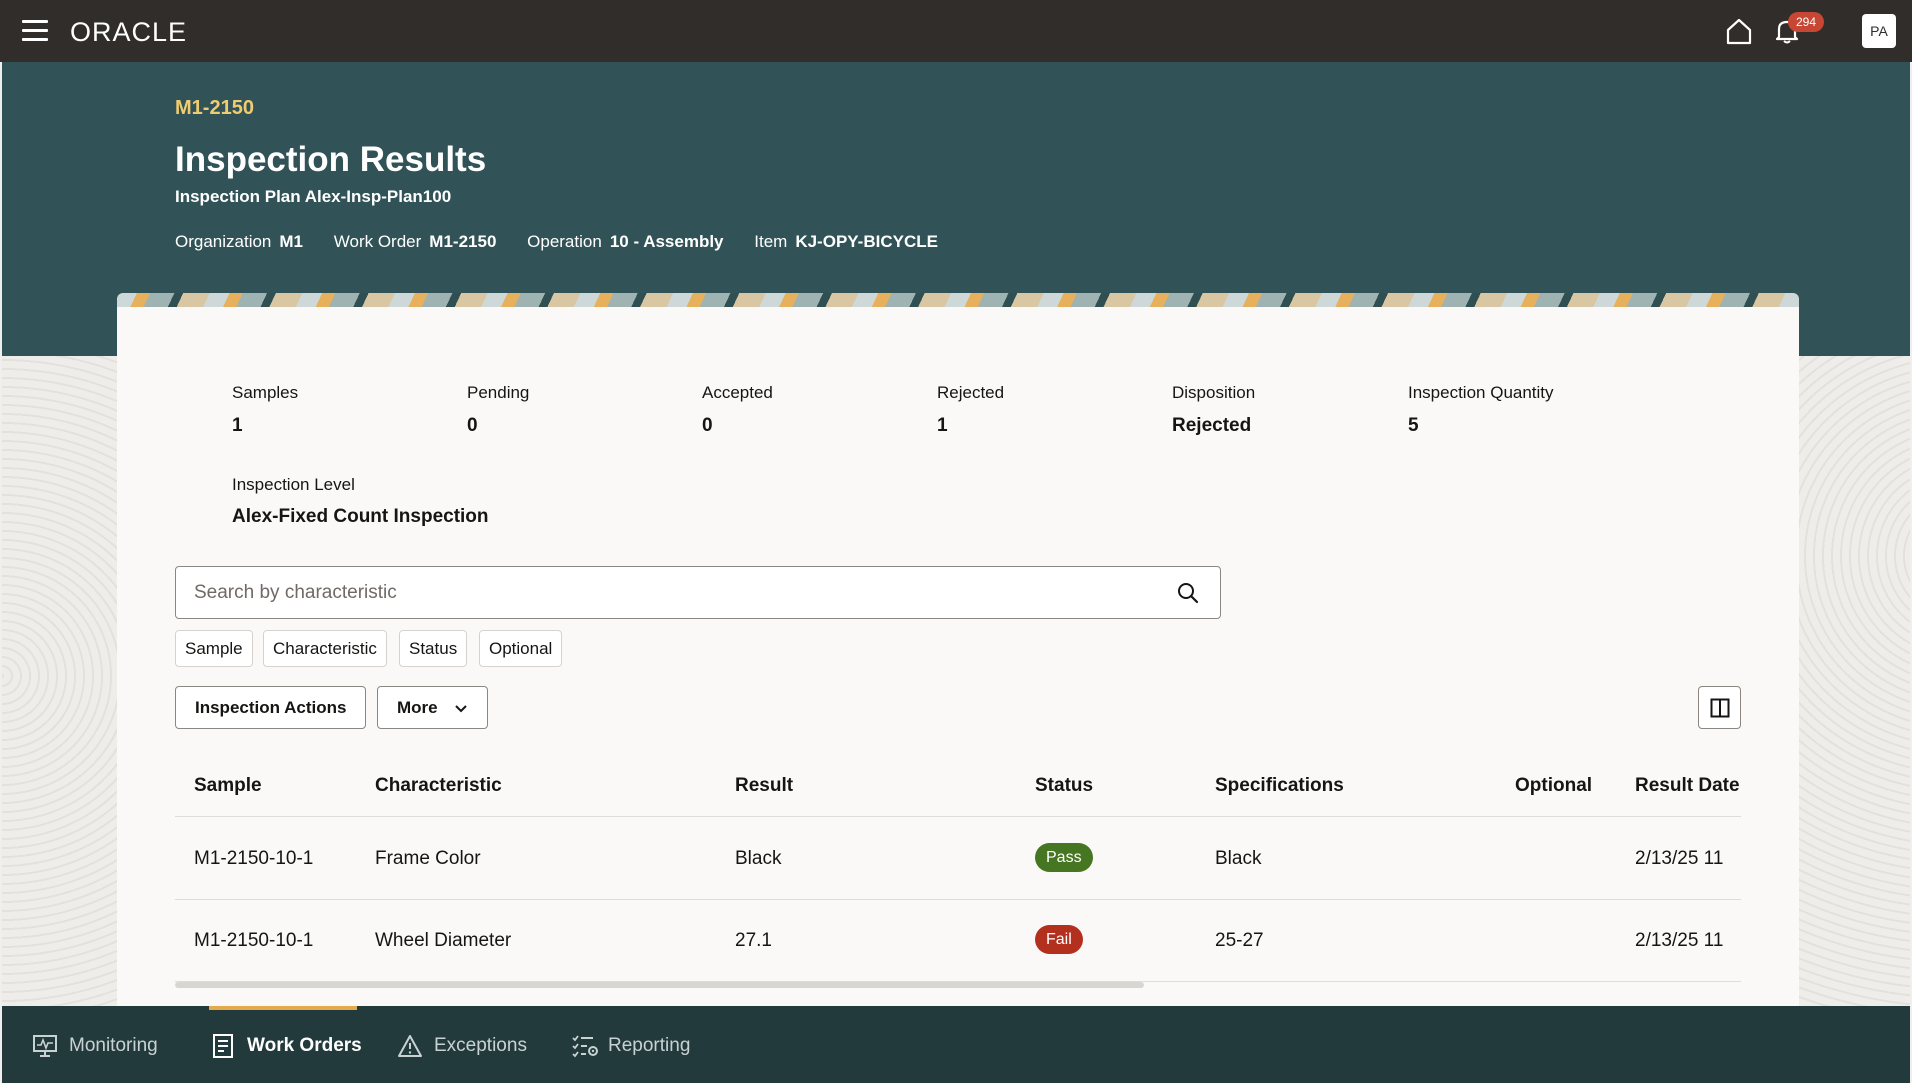 The width and height of the screenshot is (1912, 1083). I want to click on stat-label: Inspection Level, so click(293, 484).